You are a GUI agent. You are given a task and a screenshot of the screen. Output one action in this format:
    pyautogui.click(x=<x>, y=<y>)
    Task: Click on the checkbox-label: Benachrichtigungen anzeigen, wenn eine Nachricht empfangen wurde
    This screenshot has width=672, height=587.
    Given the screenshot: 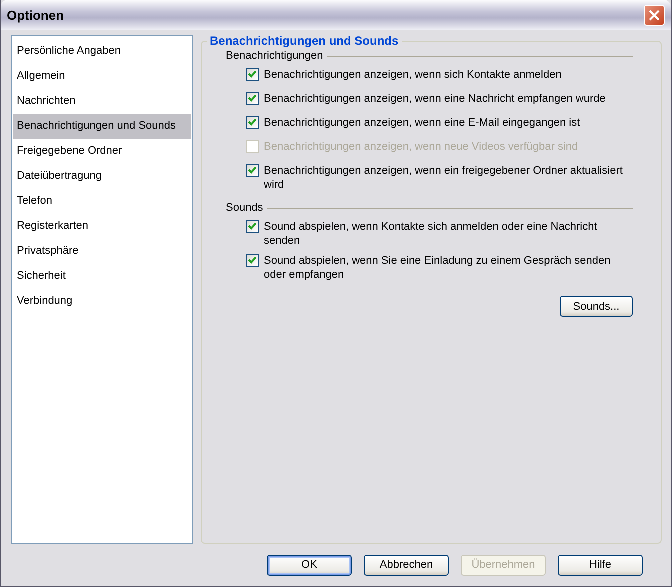 What is the action you would take?
    pyautogui.click(x=435, y=99)
    